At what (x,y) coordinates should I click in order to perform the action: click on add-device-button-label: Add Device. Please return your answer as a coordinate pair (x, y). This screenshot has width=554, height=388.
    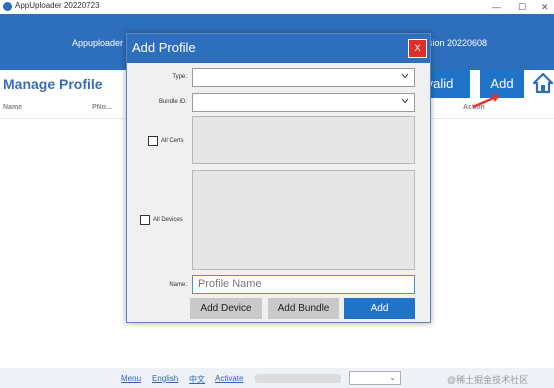
    Looking at the image, I should click on (226, 308).